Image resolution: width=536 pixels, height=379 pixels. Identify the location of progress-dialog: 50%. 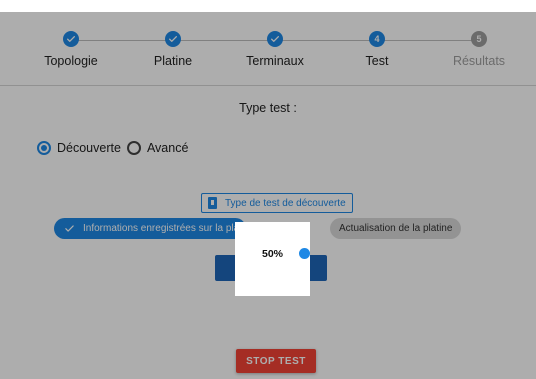
(272, 259).